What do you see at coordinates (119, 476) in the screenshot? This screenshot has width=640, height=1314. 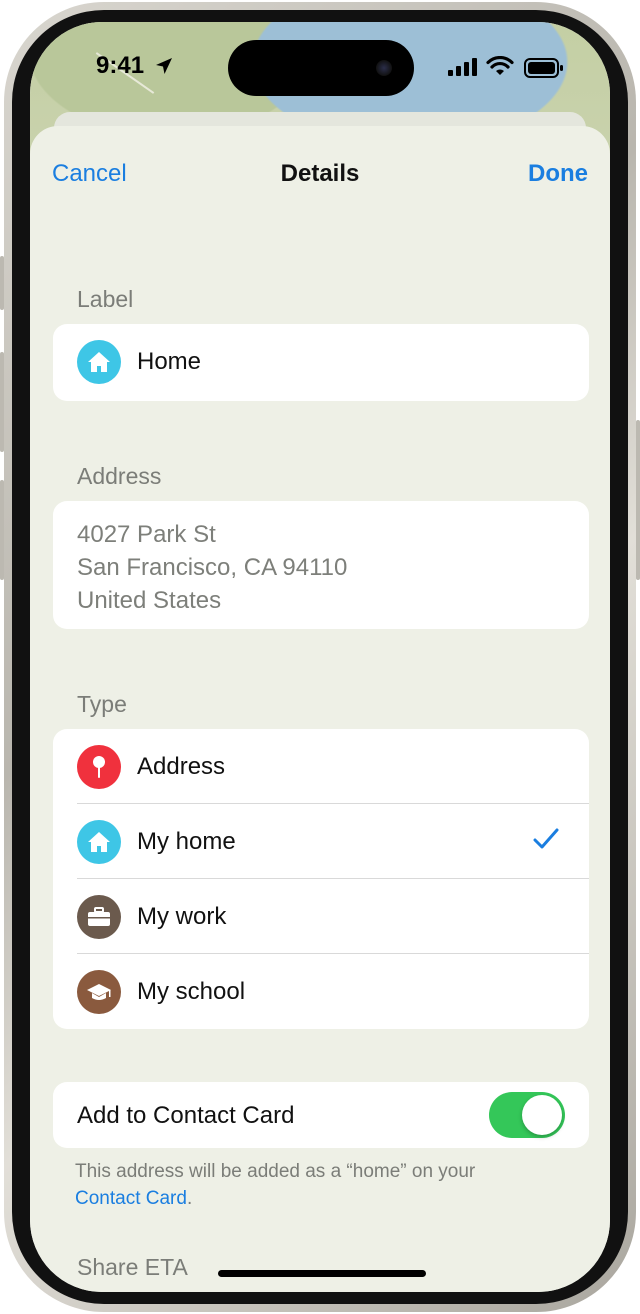 I see `address-section-header: Address` at bounding box center [119, 476].